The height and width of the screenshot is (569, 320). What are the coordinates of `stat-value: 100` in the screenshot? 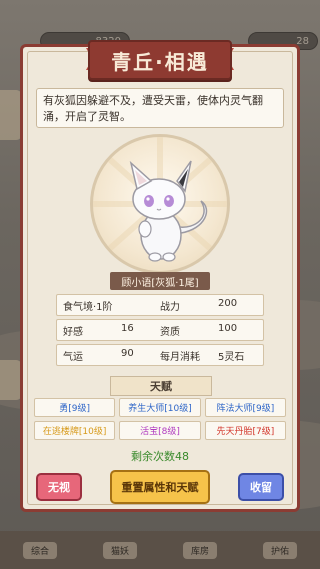 It's located at (228, 328).